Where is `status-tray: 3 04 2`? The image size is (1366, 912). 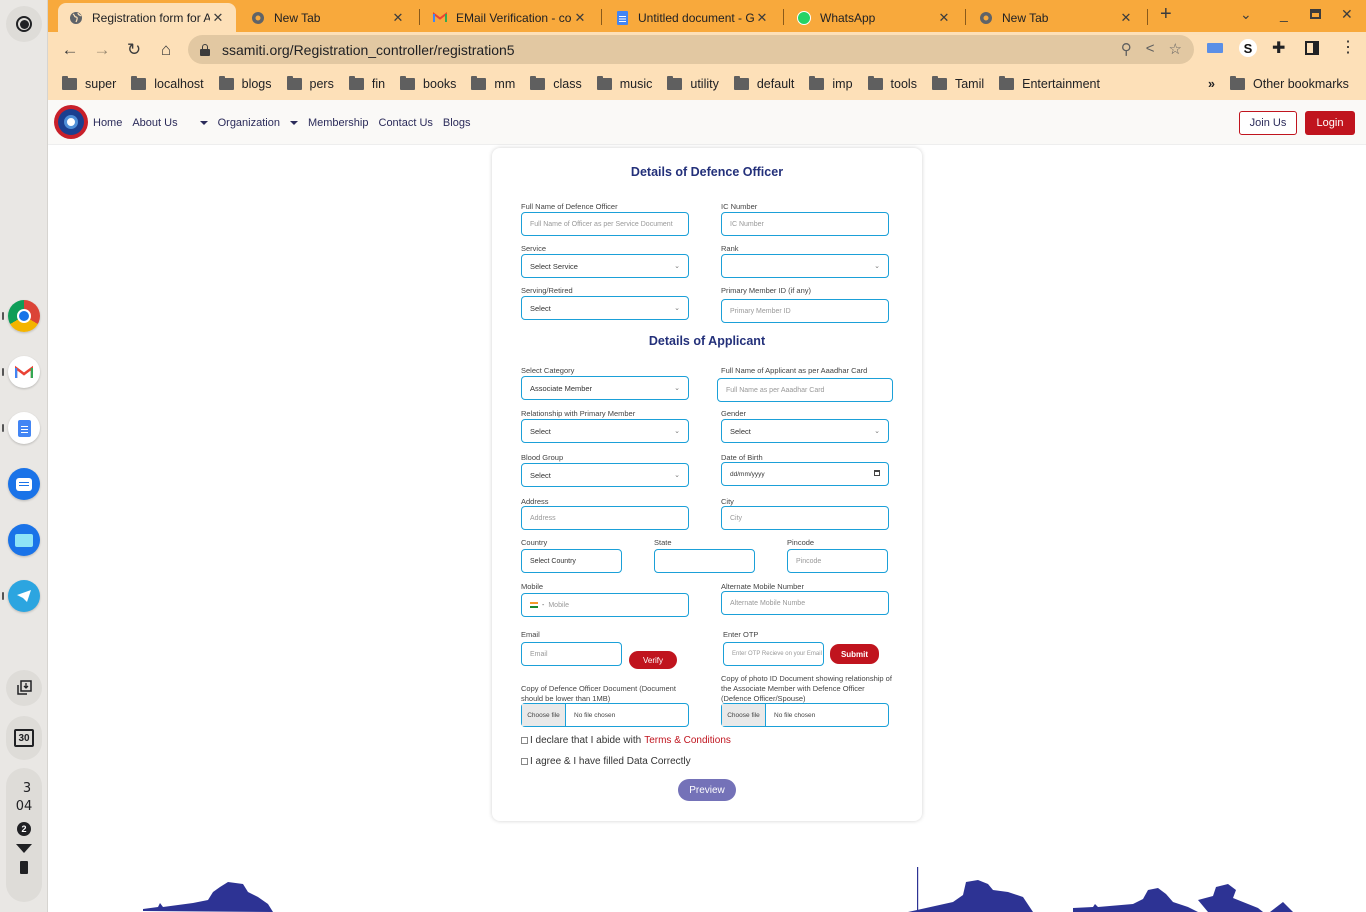
status-tray: 3 04 2 is located at coordinates (24, 835).